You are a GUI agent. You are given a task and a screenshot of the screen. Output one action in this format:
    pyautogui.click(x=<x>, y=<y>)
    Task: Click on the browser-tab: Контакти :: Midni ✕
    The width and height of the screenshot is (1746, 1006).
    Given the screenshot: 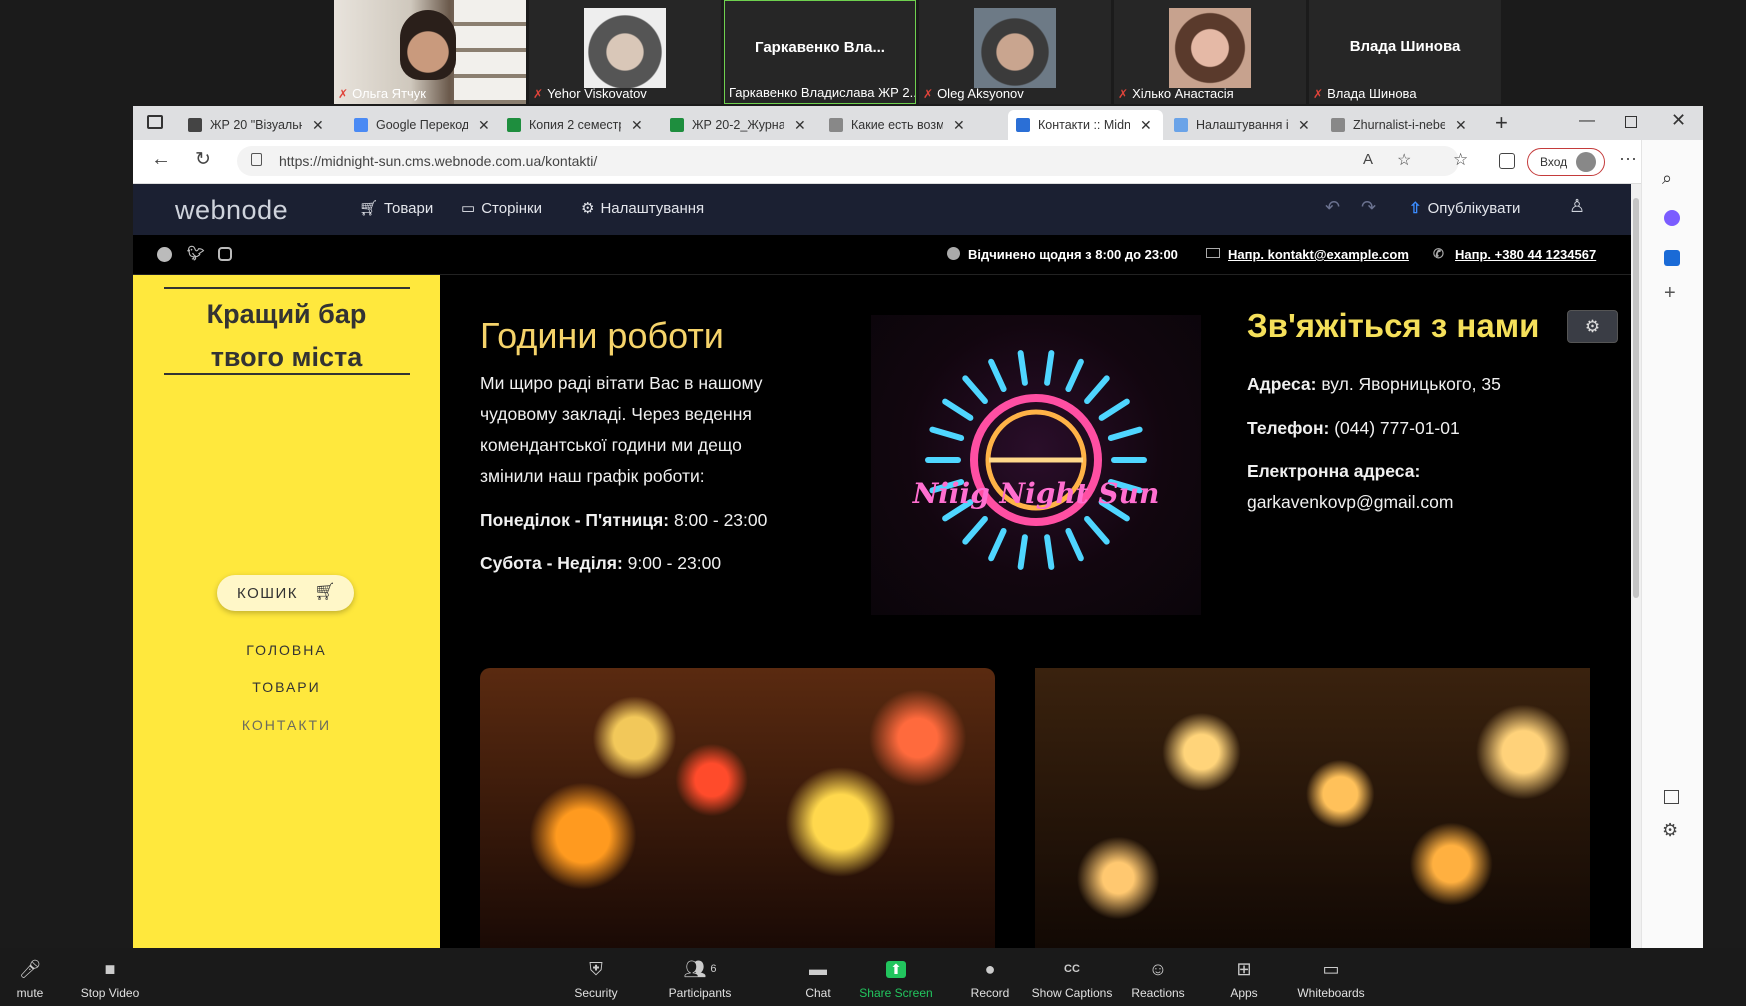 What is the action you would take?
    pyautogui.click(x=1085, y=125)
    